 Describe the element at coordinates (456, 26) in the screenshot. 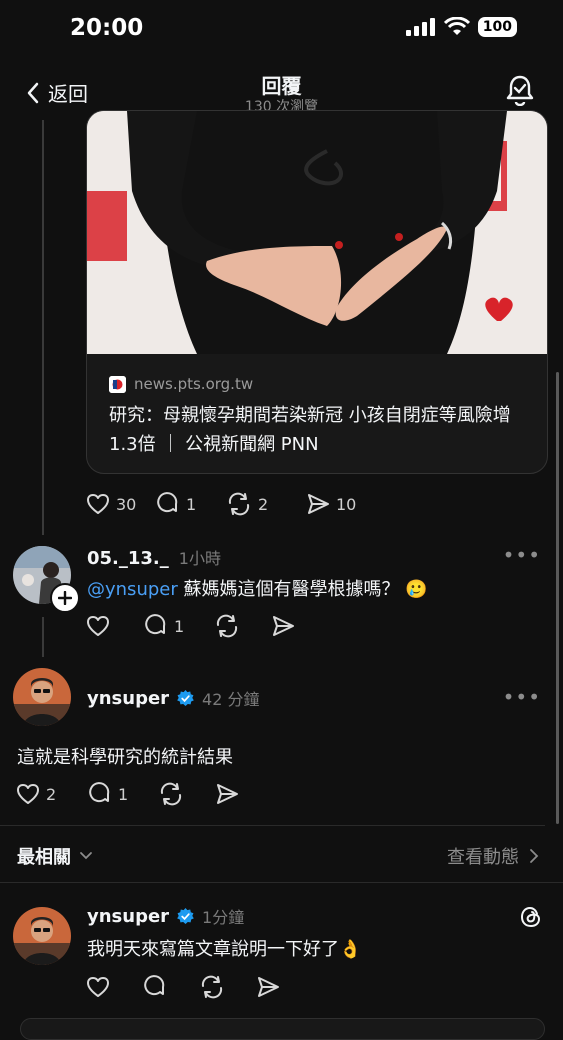

I see `wifi-icon` at that location.